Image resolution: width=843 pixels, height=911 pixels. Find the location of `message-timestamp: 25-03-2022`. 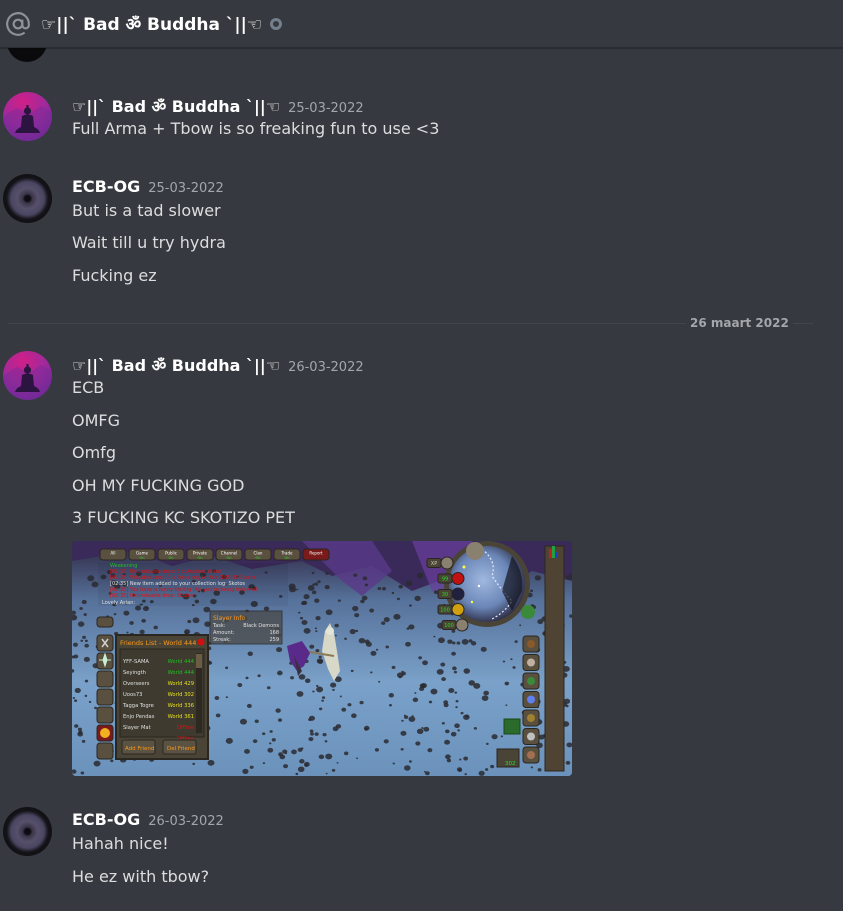

message-timestamp: 25-03-2022 is located at coordinates (326, 108).